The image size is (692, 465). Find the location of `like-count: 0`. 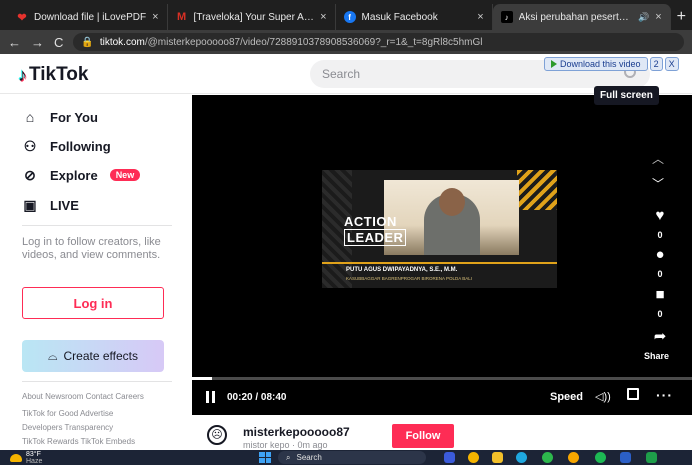

like-count: 0 is located at coordinates (660, 235).